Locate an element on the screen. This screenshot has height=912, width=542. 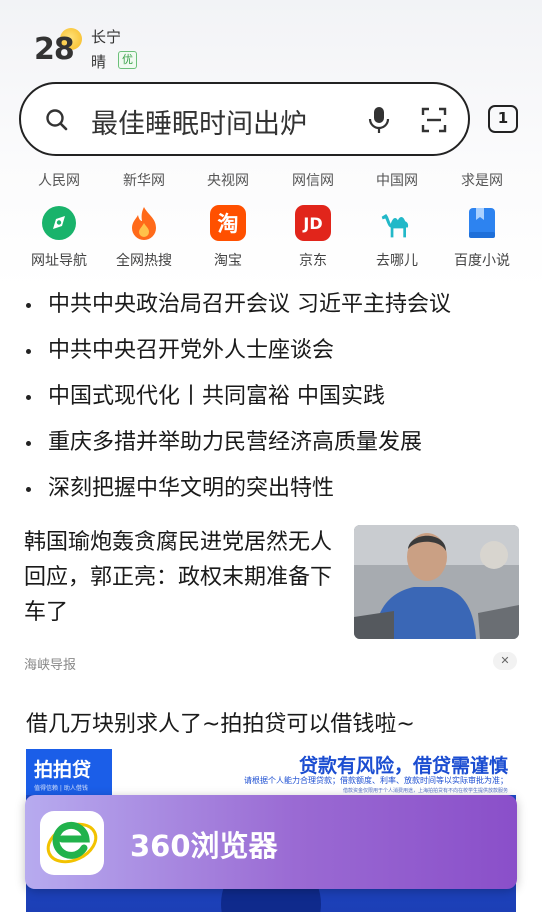
app-shortcut-hot-search: 全网热搜 is located at coordinates (144, 237).